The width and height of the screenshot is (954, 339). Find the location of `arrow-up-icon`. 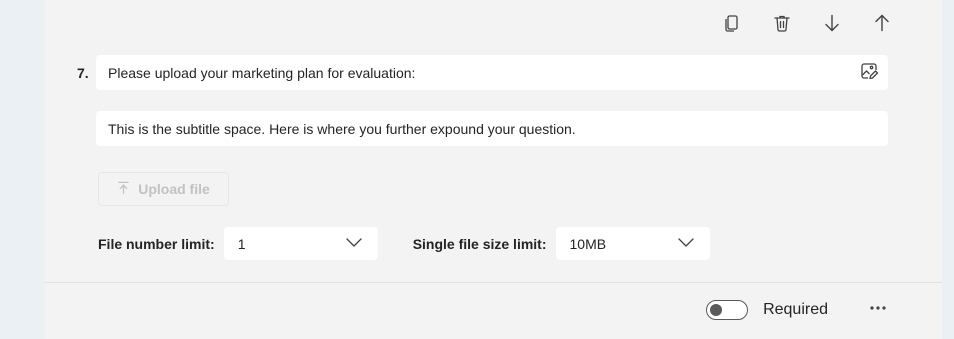

arrow-up-icon is located at coordinates (882, 25).